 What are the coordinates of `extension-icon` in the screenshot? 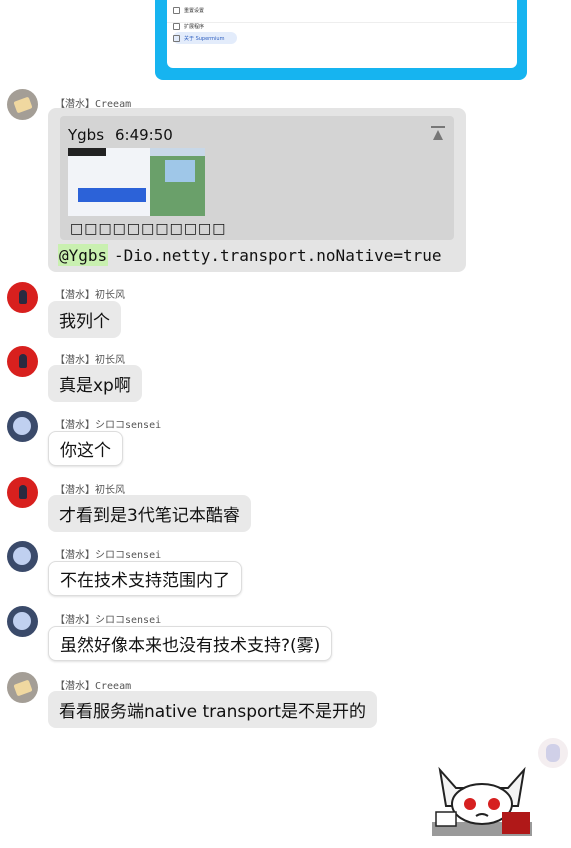 It's located at (176, 26).